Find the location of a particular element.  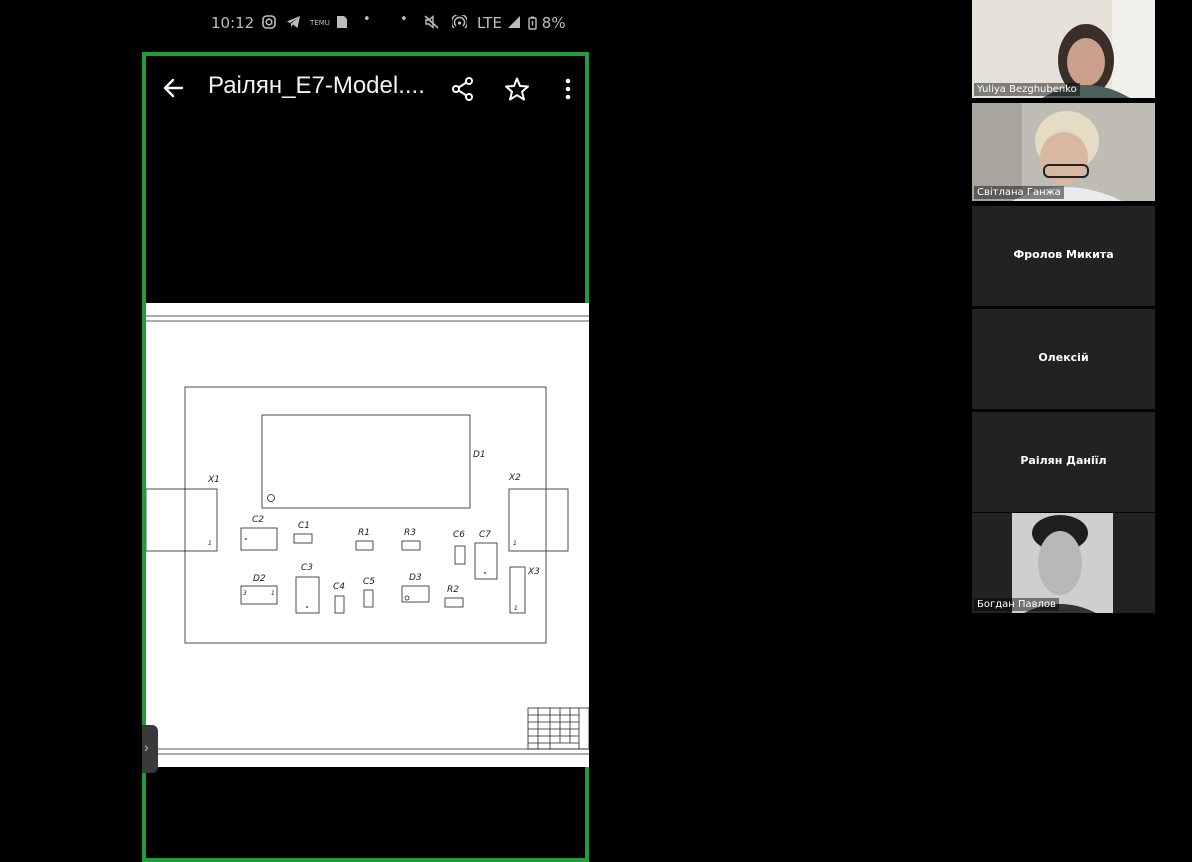

participant-name: Олексій is located at coordinates (1063, 357).